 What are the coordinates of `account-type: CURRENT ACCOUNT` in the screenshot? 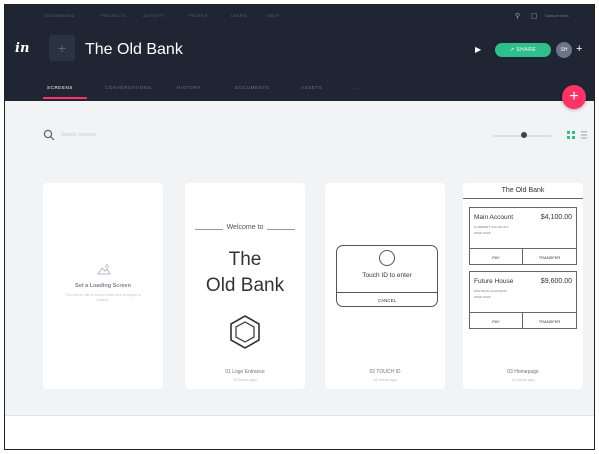 It's located at (491, 227).